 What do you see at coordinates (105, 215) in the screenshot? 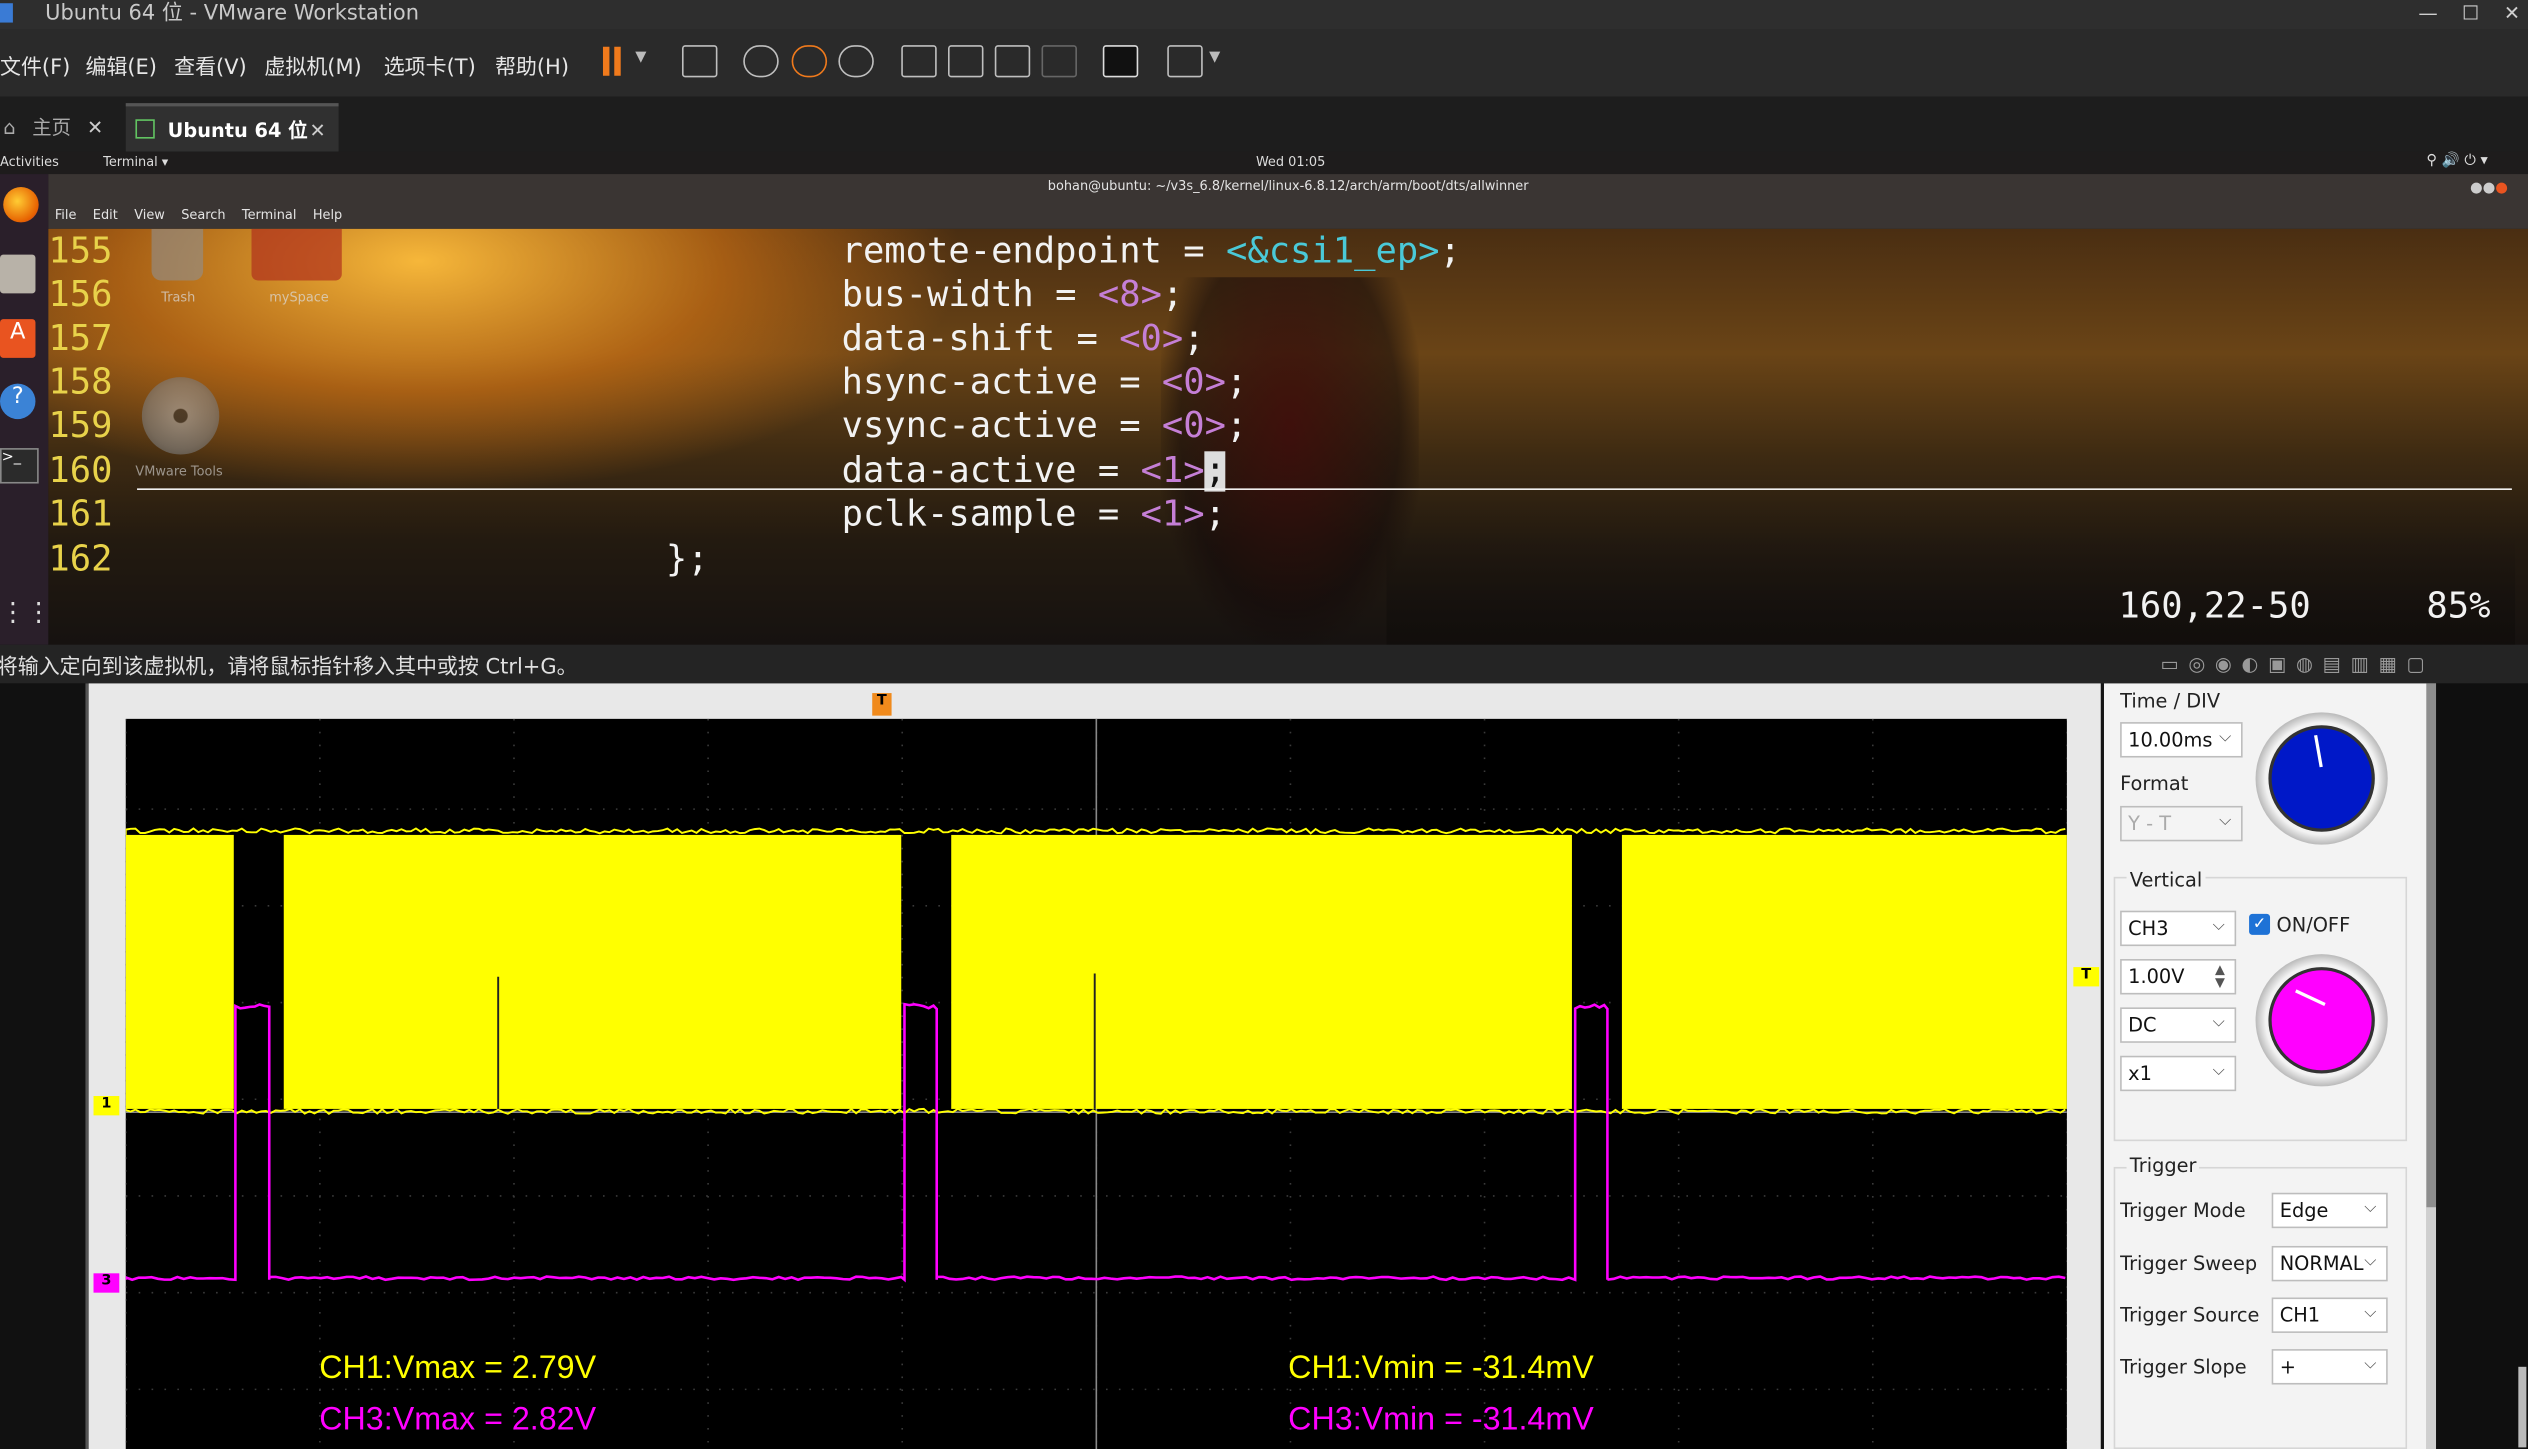
I see `terminal-menu-edit: Edit` at bounding box center [105, 215].